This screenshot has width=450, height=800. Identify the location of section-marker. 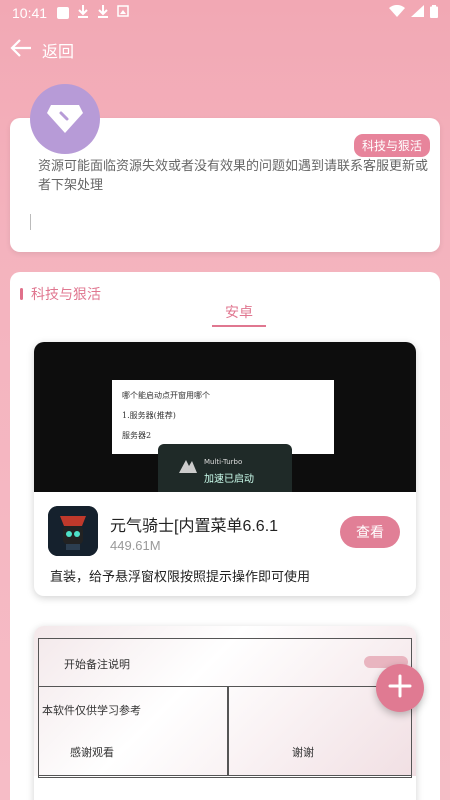
(21, 294).